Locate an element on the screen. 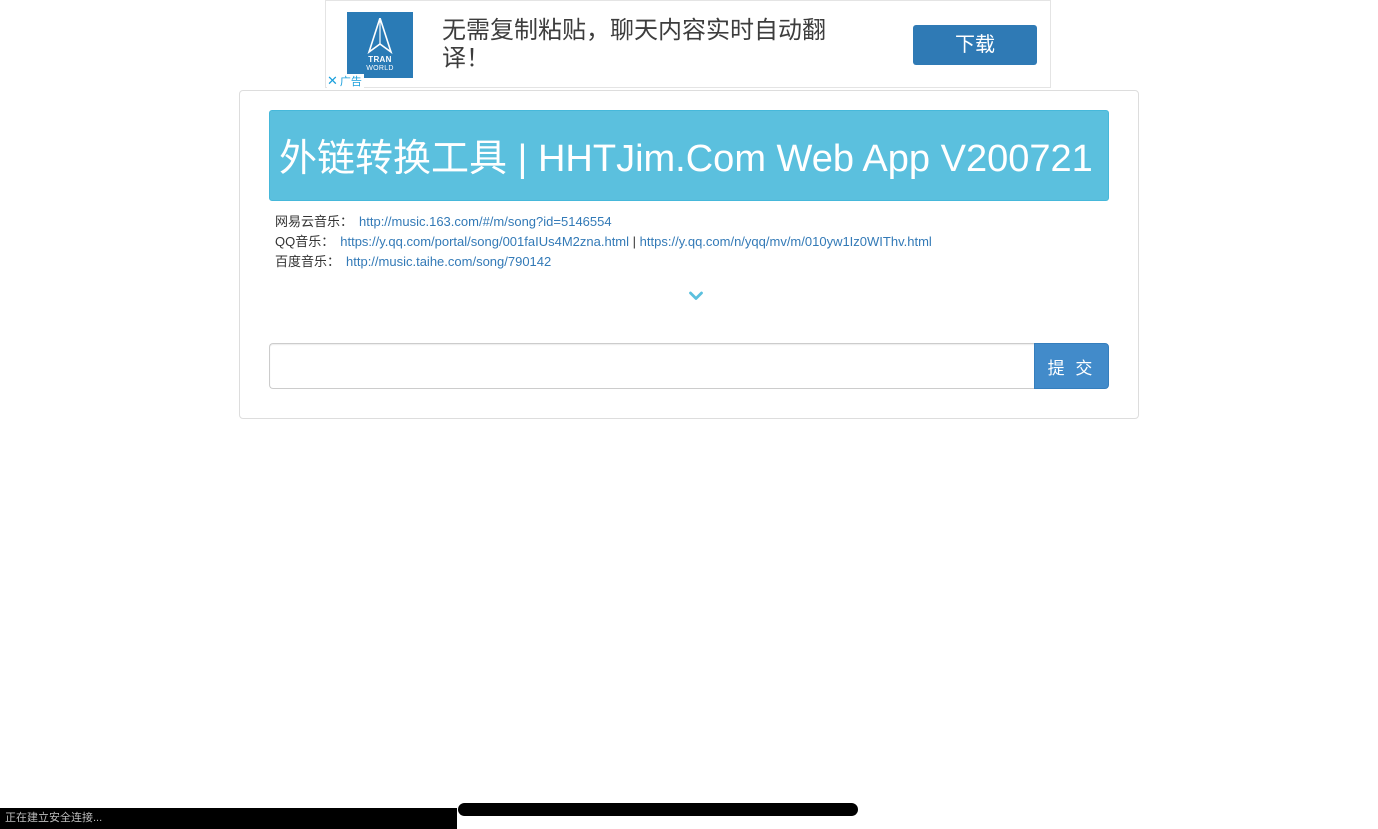 This screenshot has height=829, width=1378. url-input is located at coordinates (652, 366).